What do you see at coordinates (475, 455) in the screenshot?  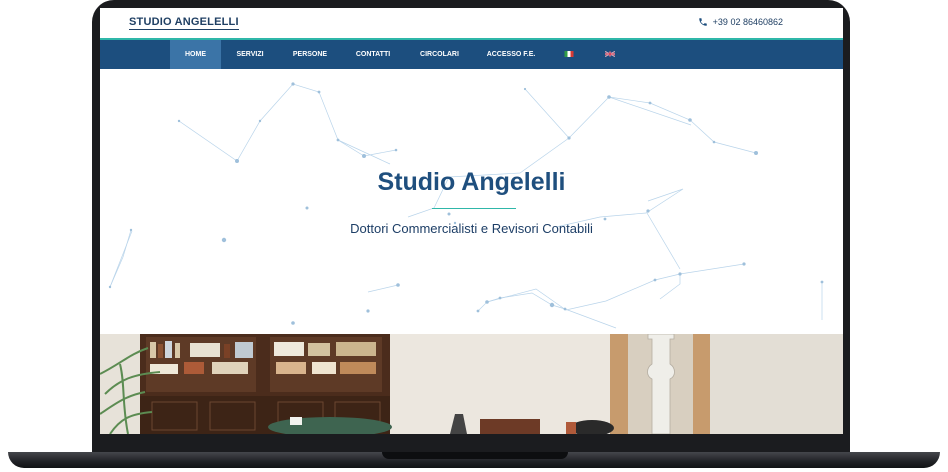 I see `laptop-notch` at bounding box center [475, 455].